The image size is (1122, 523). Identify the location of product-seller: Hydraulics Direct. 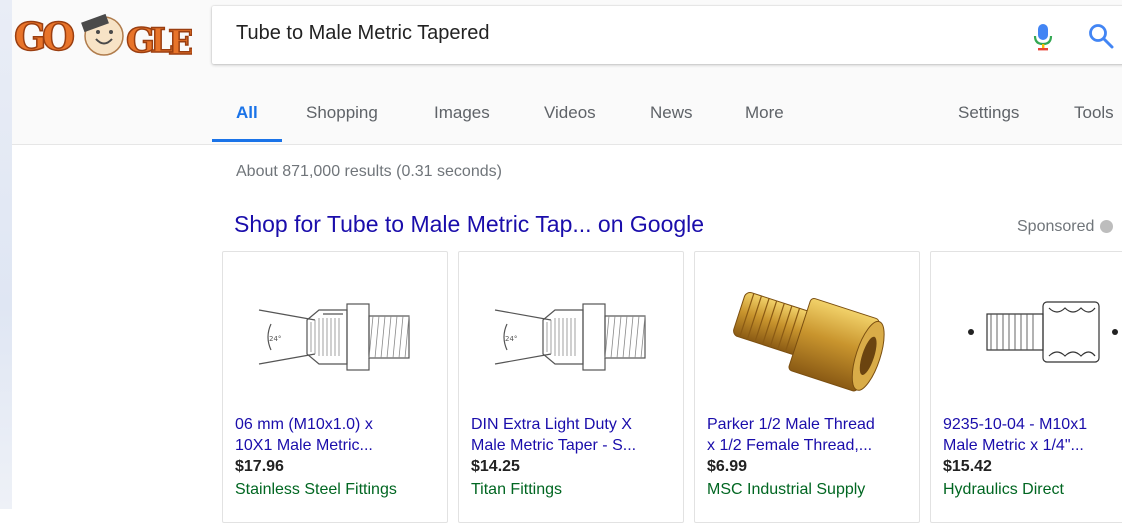
(1003, 489).